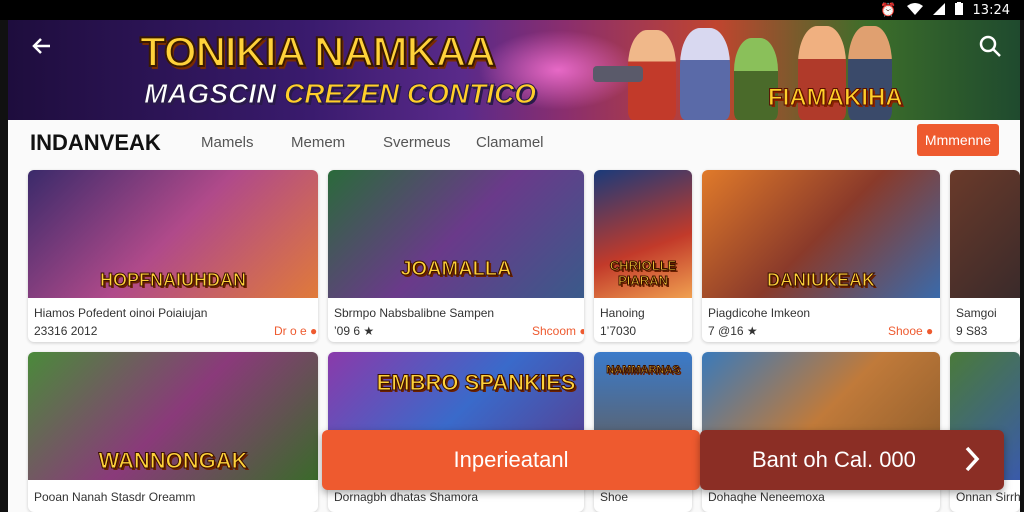  Describe the element at coordinates (972, 462) in the screenshot. I see `chevron-right-icon` at that location.